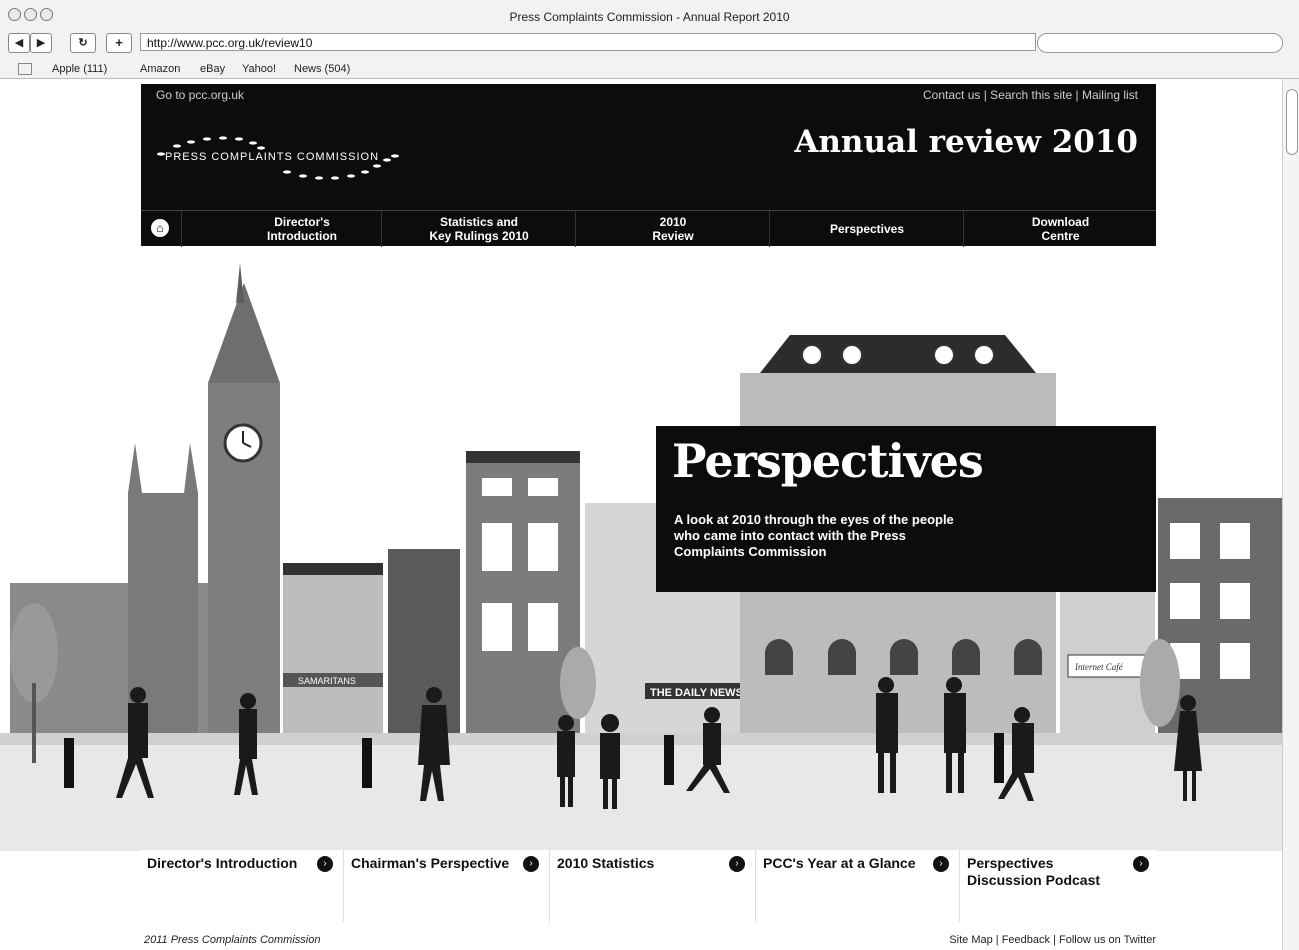 Image resolution: width=1299 pixels, height=950 pixels. Describe the element at coordinates (1160, 43) in the screenshot. I see `search-field` at that location.